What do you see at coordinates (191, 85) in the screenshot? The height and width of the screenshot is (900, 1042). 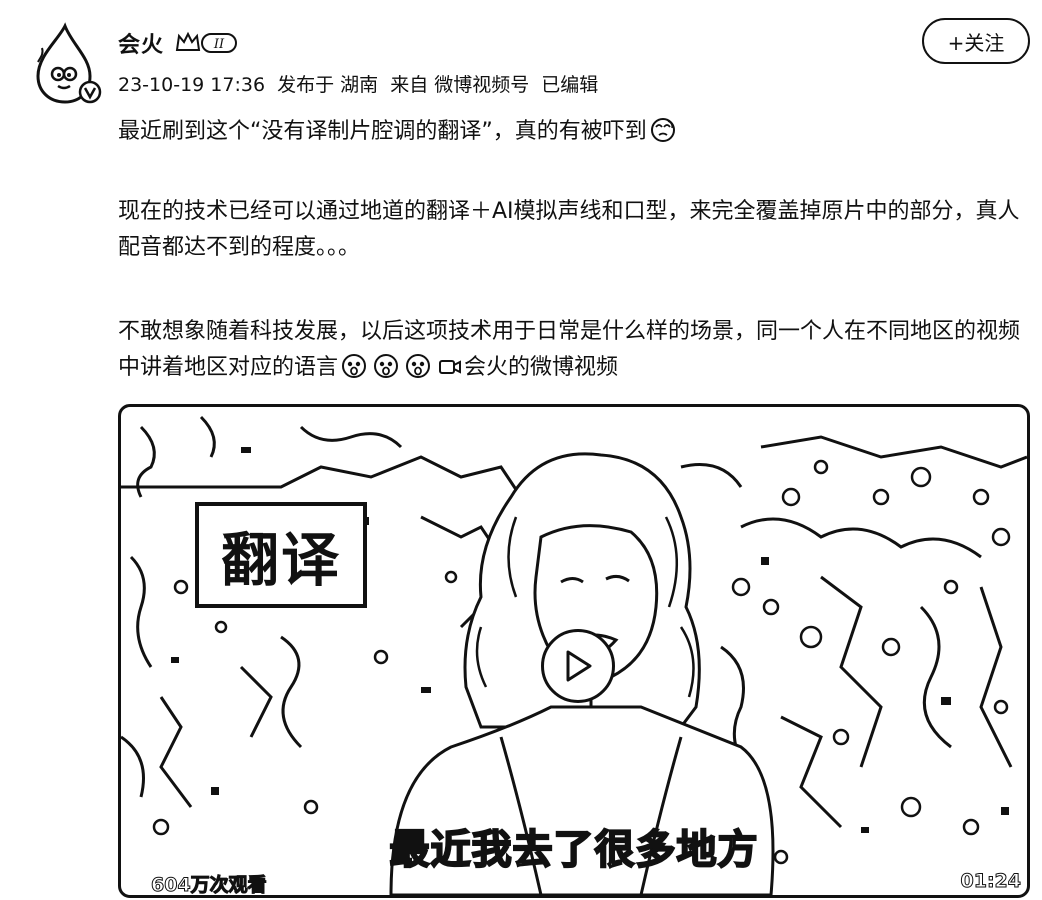 I see `post-time: 23-10-19 17:36` at bounding box center [191, 85].